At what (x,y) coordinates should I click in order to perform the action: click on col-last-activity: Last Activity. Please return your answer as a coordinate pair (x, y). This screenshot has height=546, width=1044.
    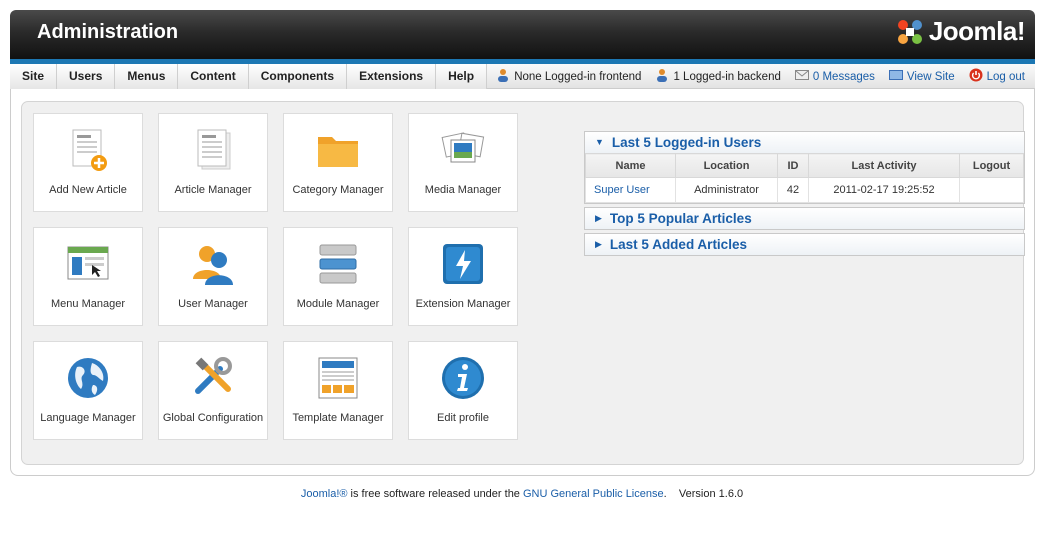
    Looking at the image, I should click on (884, 165).